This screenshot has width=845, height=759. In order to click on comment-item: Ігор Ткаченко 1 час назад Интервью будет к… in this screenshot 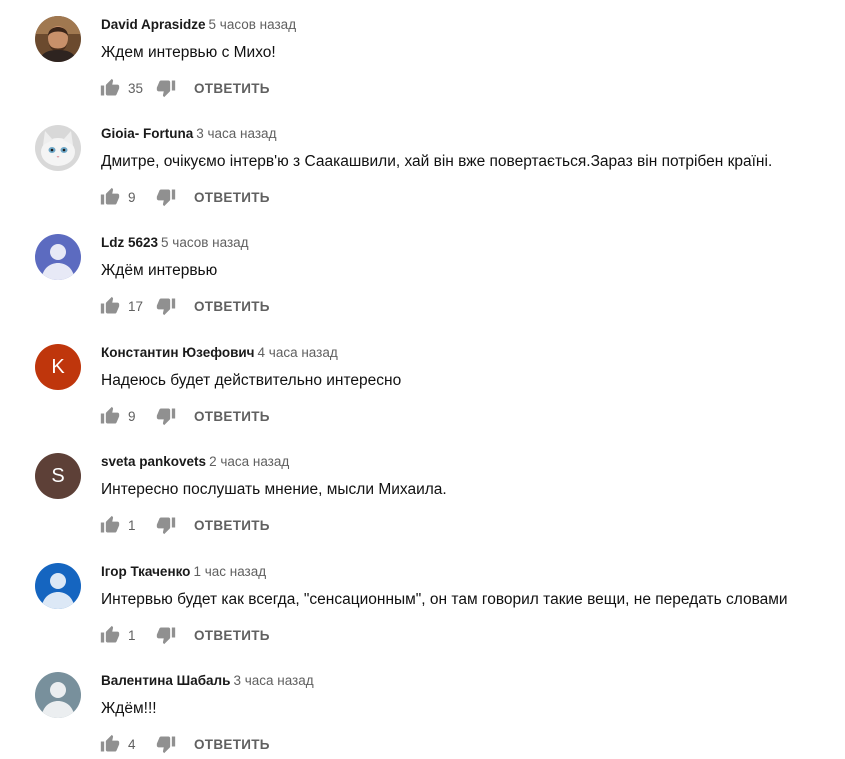, I will do `click(422, 597)`.